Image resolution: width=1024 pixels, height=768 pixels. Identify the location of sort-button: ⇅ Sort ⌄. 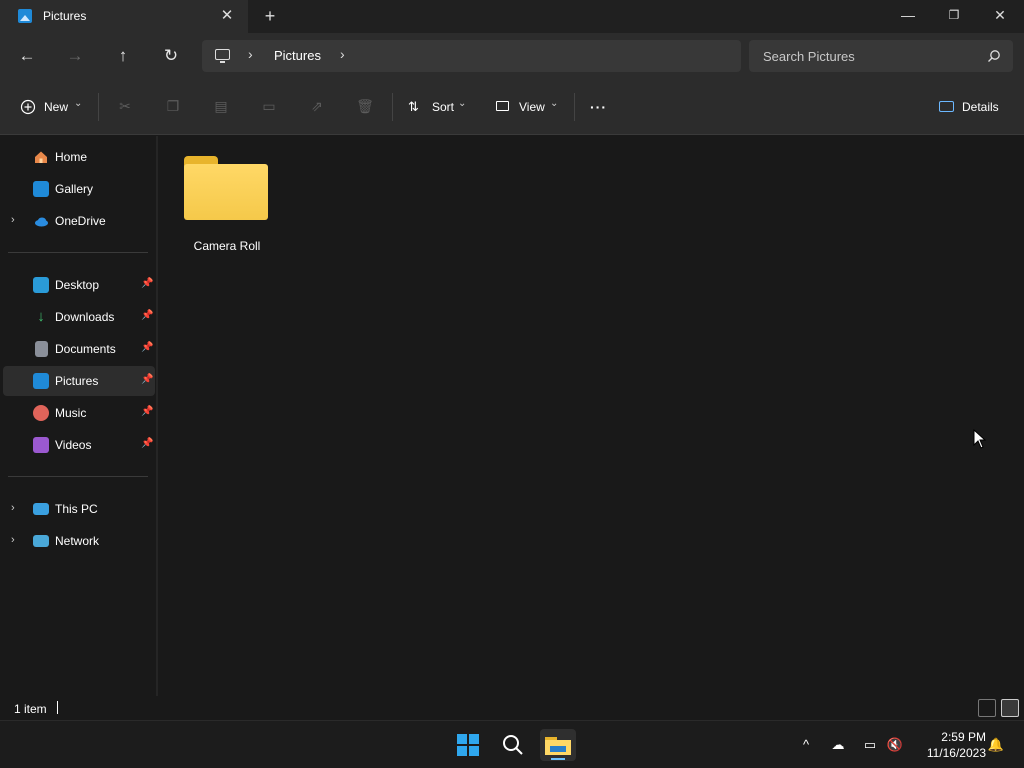
(440, 107).